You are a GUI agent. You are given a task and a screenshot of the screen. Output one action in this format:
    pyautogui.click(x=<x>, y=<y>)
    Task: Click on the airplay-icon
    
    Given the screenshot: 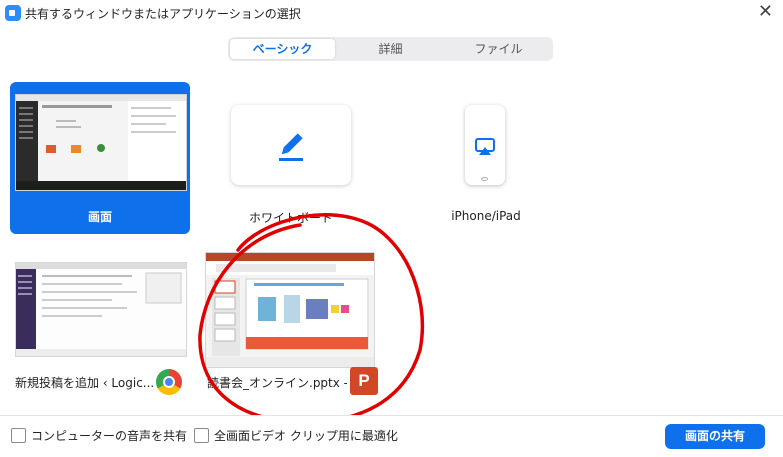 What is the action you would take?
    pyautogui.click(x=485, y=146)
    